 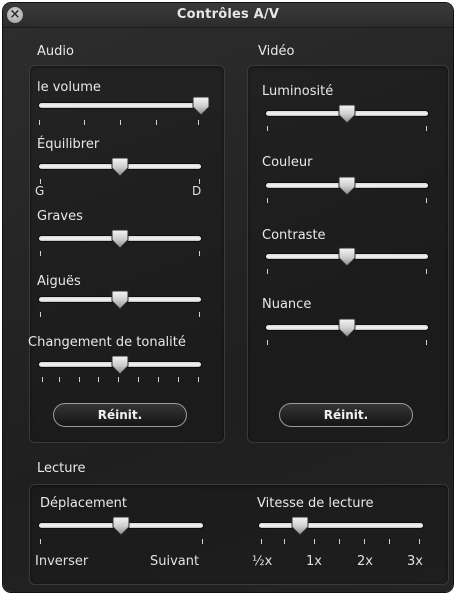 What do you see at coordinates (69, 87) in the screenshot?
I see `volume-label: le volume` at bounding box center [69, 87].